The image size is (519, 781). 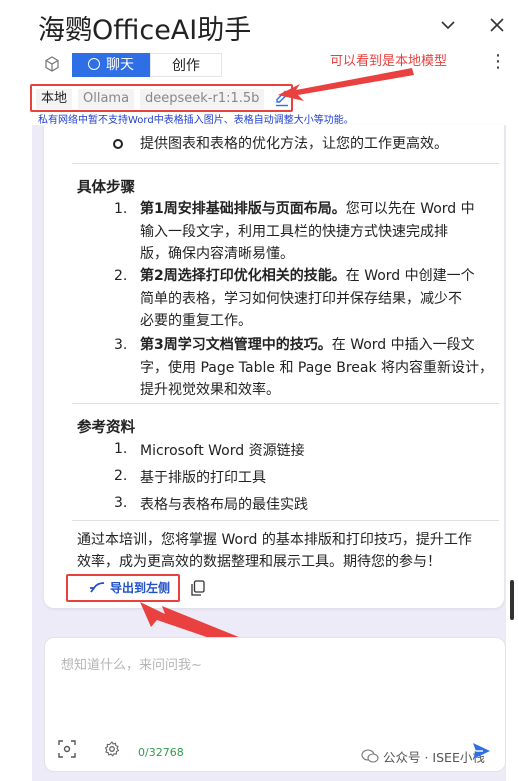 I want to click on summary-line: 通过本培训，您将掌握 Word 的基本排版和打印技巧，提升工作, so click(x=274, y=540).